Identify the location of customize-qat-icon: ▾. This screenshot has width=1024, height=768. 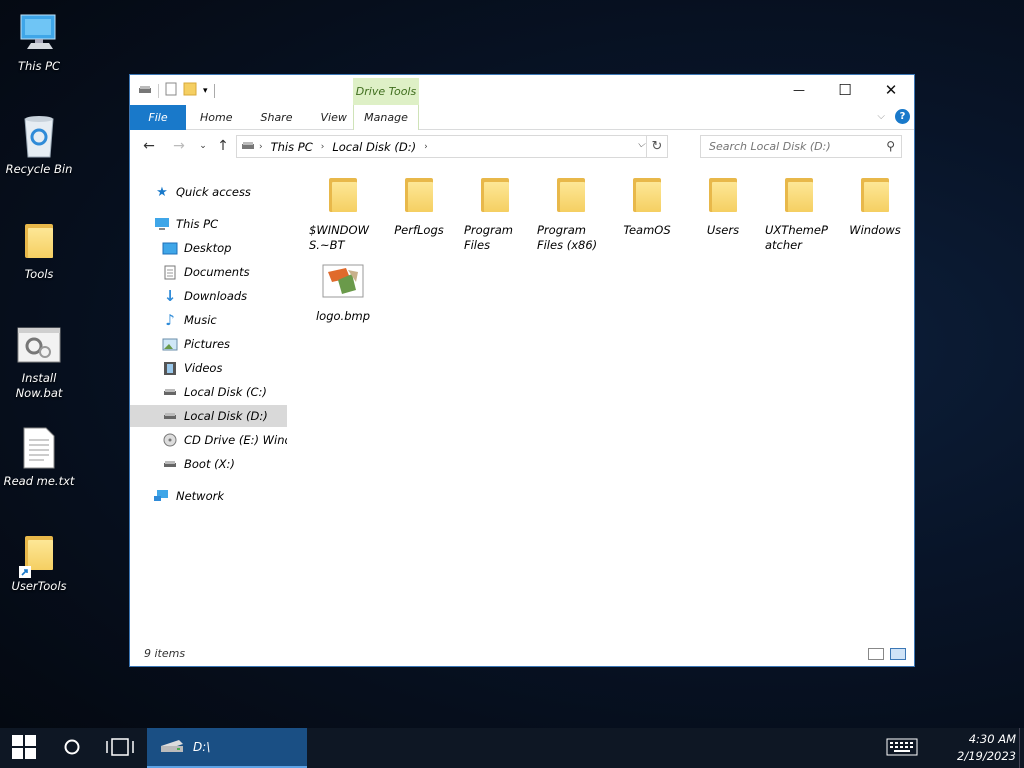
(205, 91).